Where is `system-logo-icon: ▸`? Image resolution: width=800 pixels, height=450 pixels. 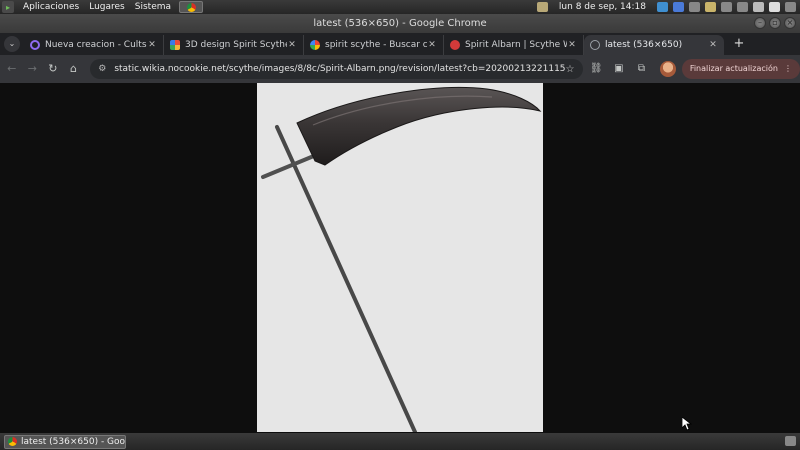 system-logo-icon: ▸ is located at coordinates (8, 7).